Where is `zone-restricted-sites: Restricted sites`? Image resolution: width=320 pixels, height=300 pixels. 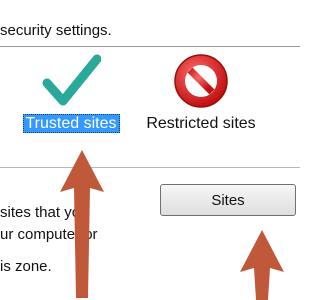 zone-restricted-sites: Restricted sites is located at coordinates (201, 92).